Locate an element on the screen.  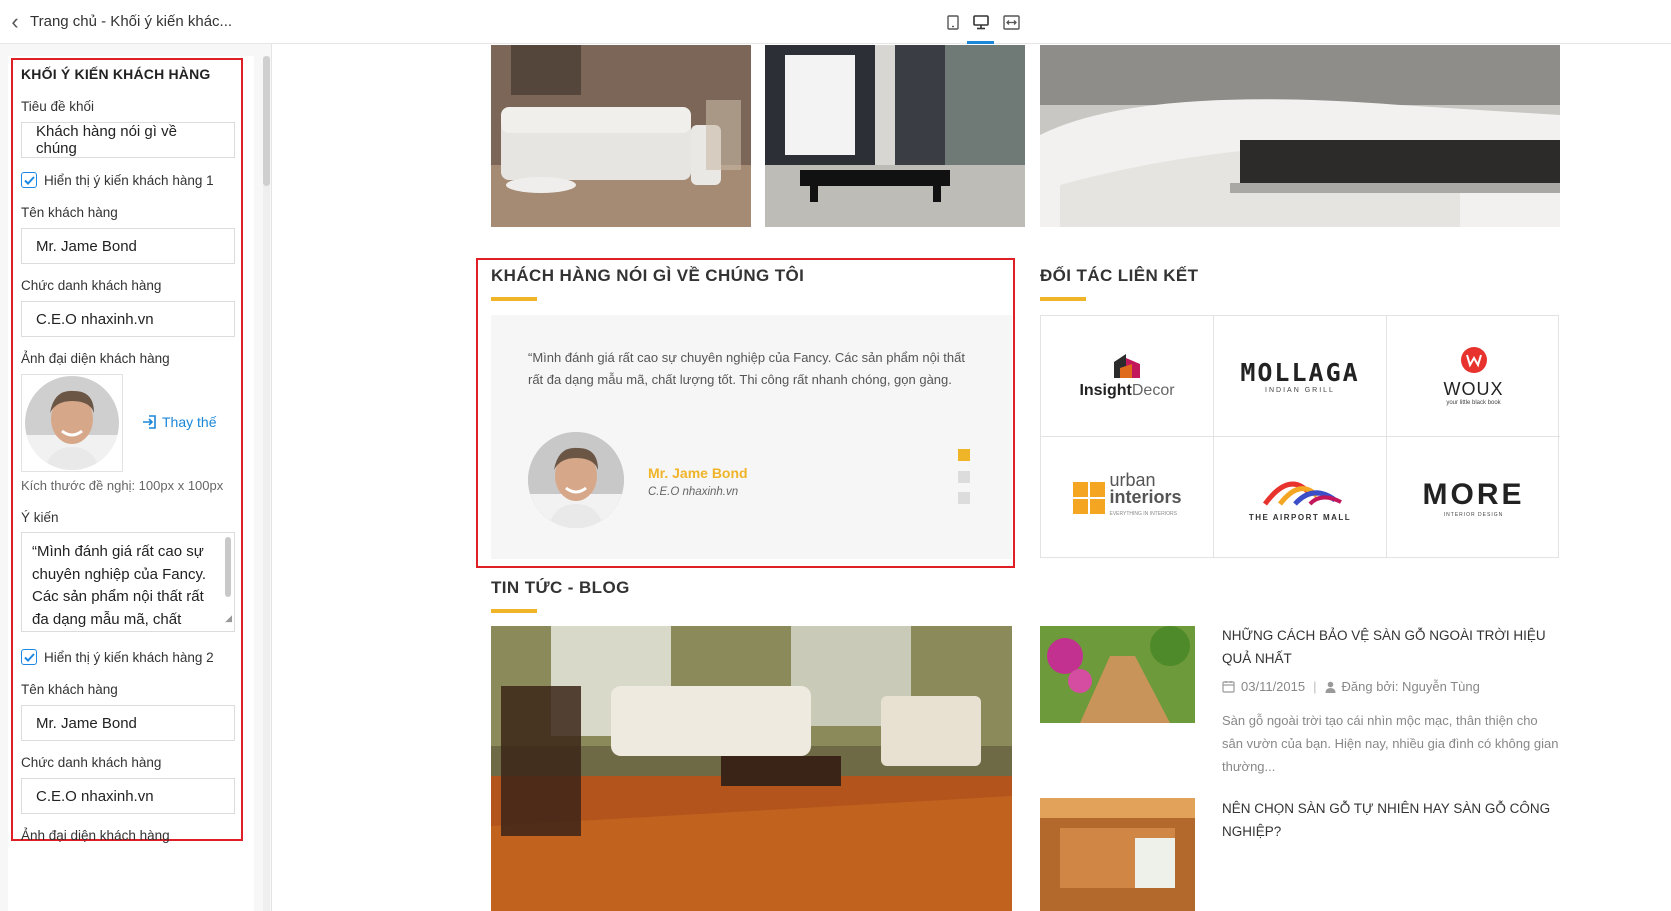
mobile-icon is located at coordinates (953, 22).